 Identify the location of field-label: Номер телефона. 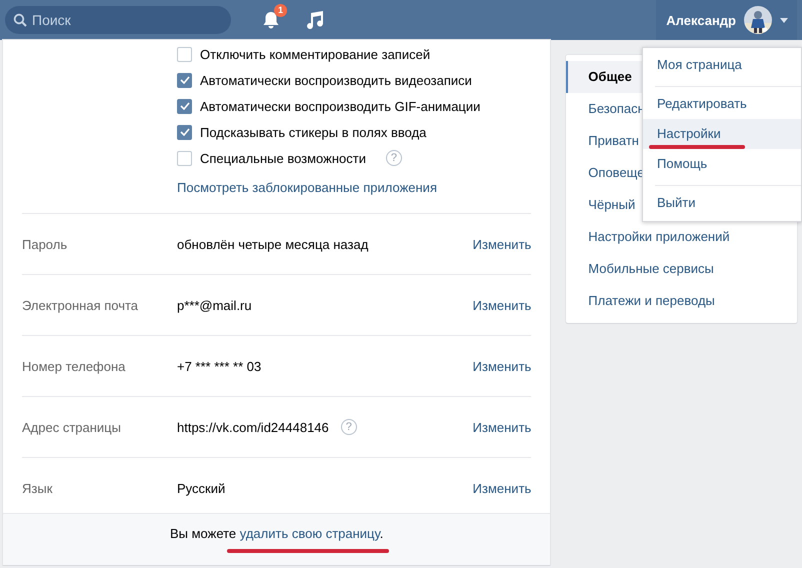
(74, 366).